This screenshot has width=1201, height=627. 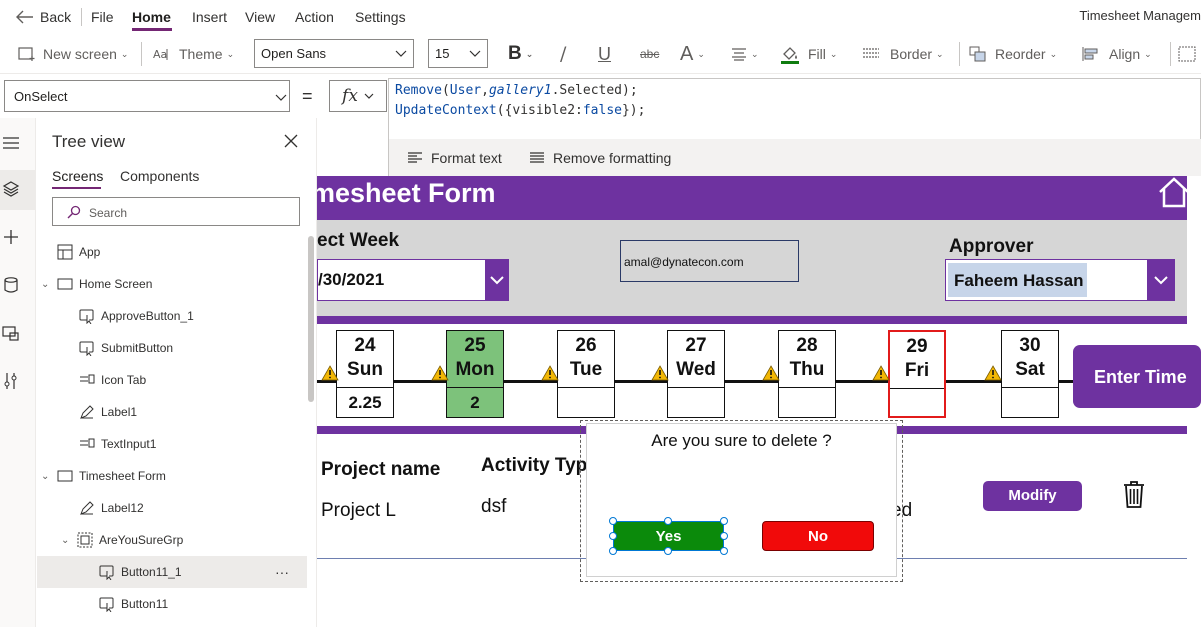 What do you see at coordinates (380, 17) in the screenshot?
I see `menu-settings: Settings` at bounding box center [380, 17].